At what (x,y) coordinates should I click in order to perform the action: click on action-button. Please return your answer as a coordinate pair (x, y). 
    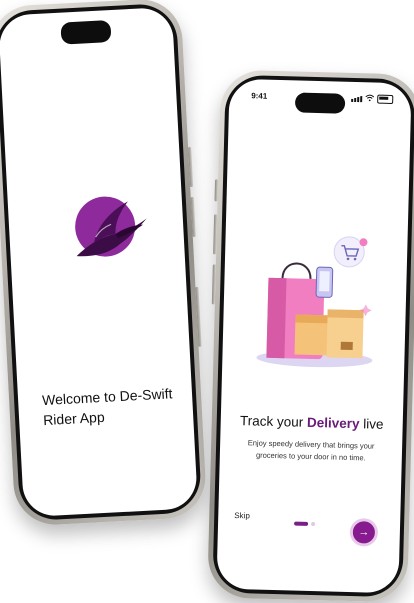
    Looking at the image, I should click on (216, 190).